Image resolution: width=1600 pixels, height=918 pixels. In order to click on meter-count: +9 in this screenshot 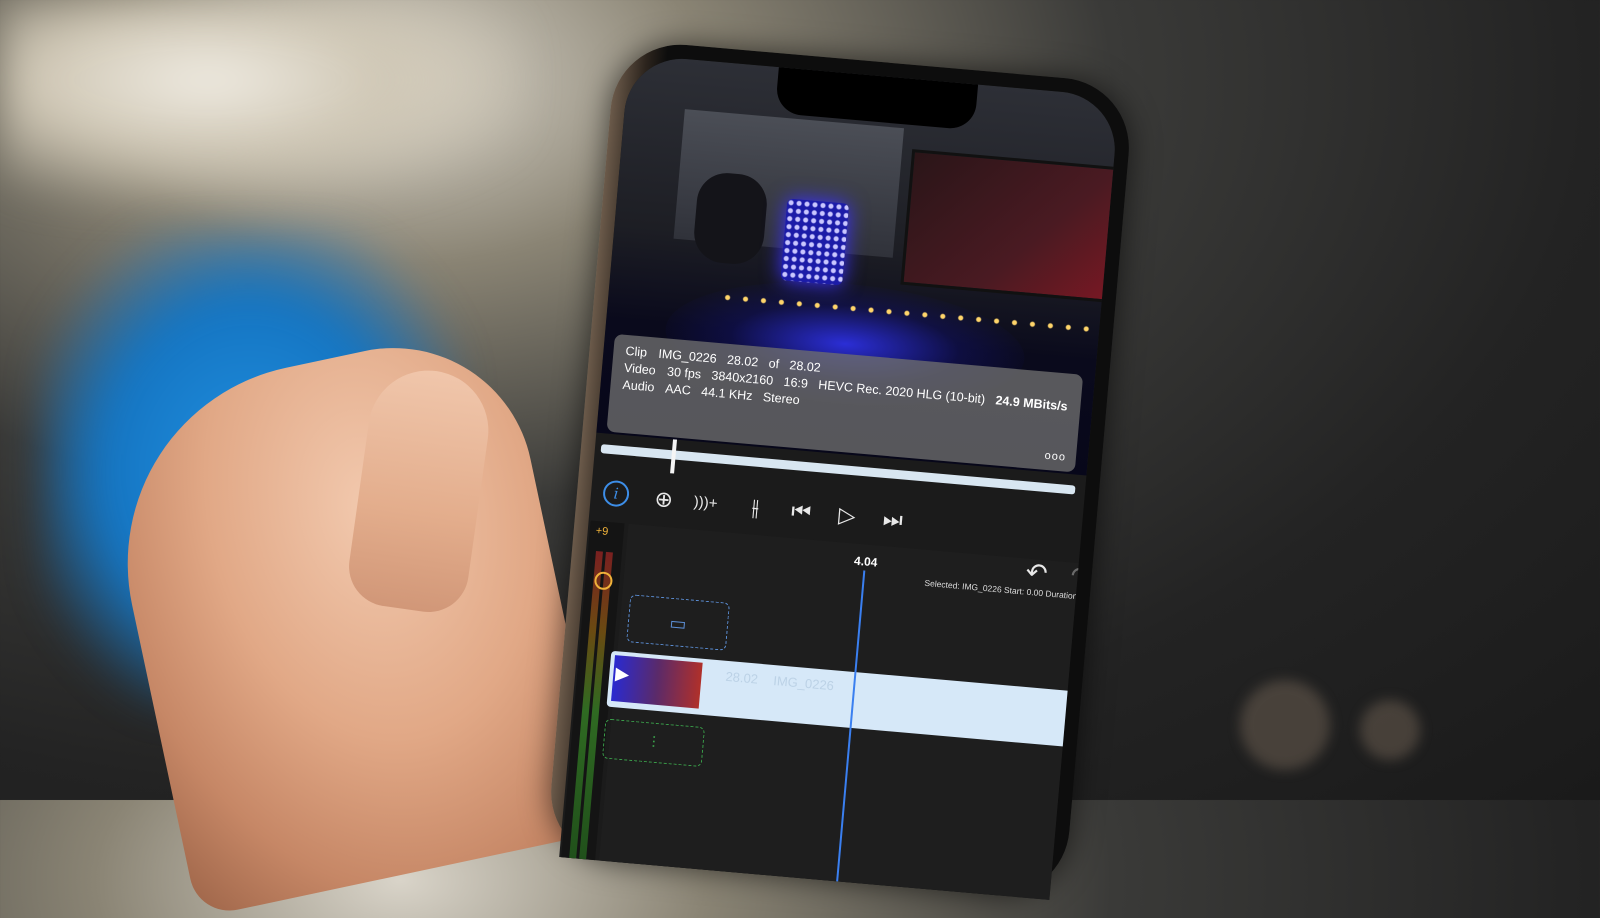, I will do `click(602, 531)`.